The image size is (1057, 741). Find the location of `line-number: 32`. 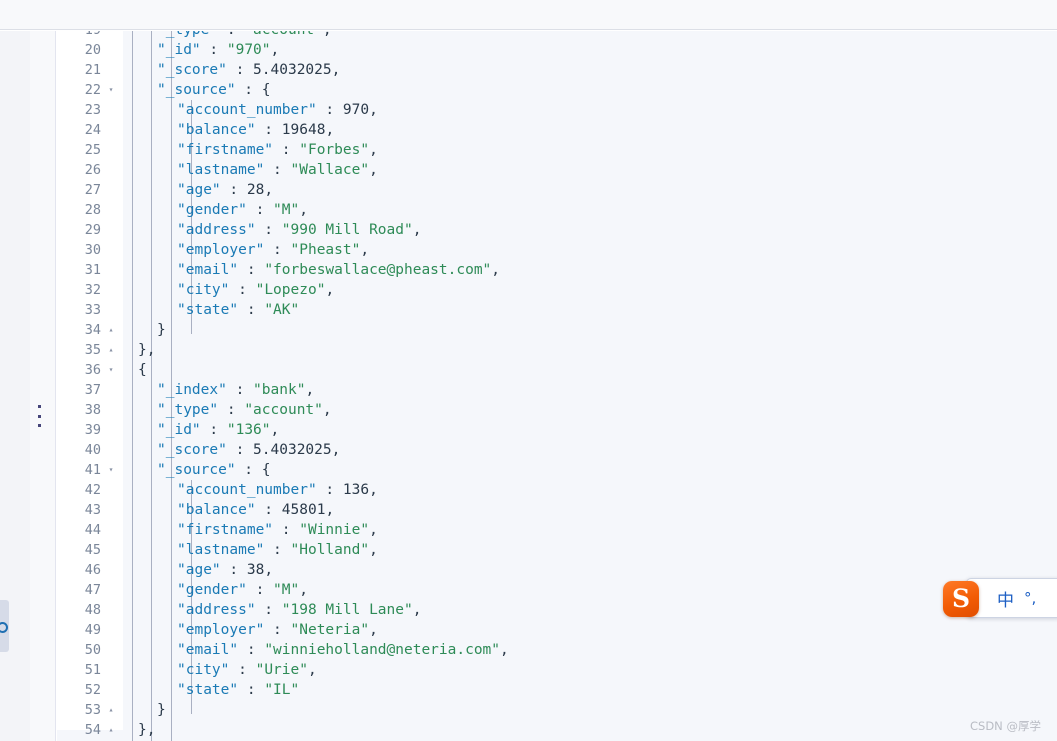

line-number: 32 is located at coordinates (92, 290).